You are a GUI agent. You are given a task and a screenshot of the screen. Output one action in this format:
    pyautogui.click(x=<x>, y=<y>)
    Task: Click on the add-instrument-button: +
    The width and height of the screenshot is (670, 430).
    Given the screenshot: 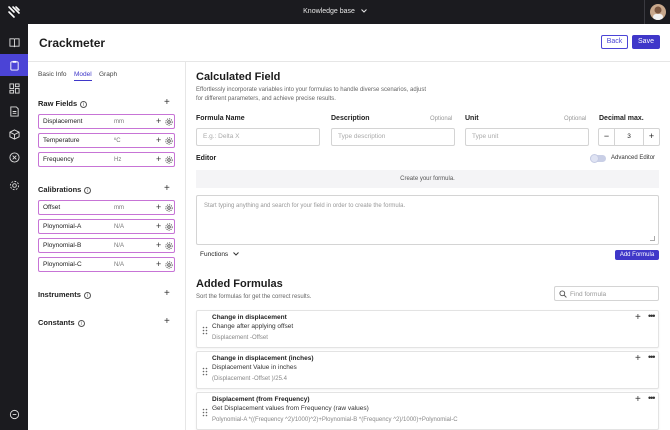 What is the action you would take?
    pyautogui.click(x=167, y=294)
    